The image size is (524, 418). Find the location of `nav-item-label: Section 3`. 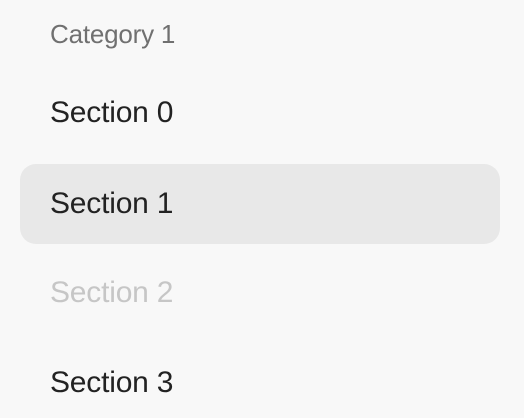

nav-item-label: Section 3 is located at coordinates (112, 382).